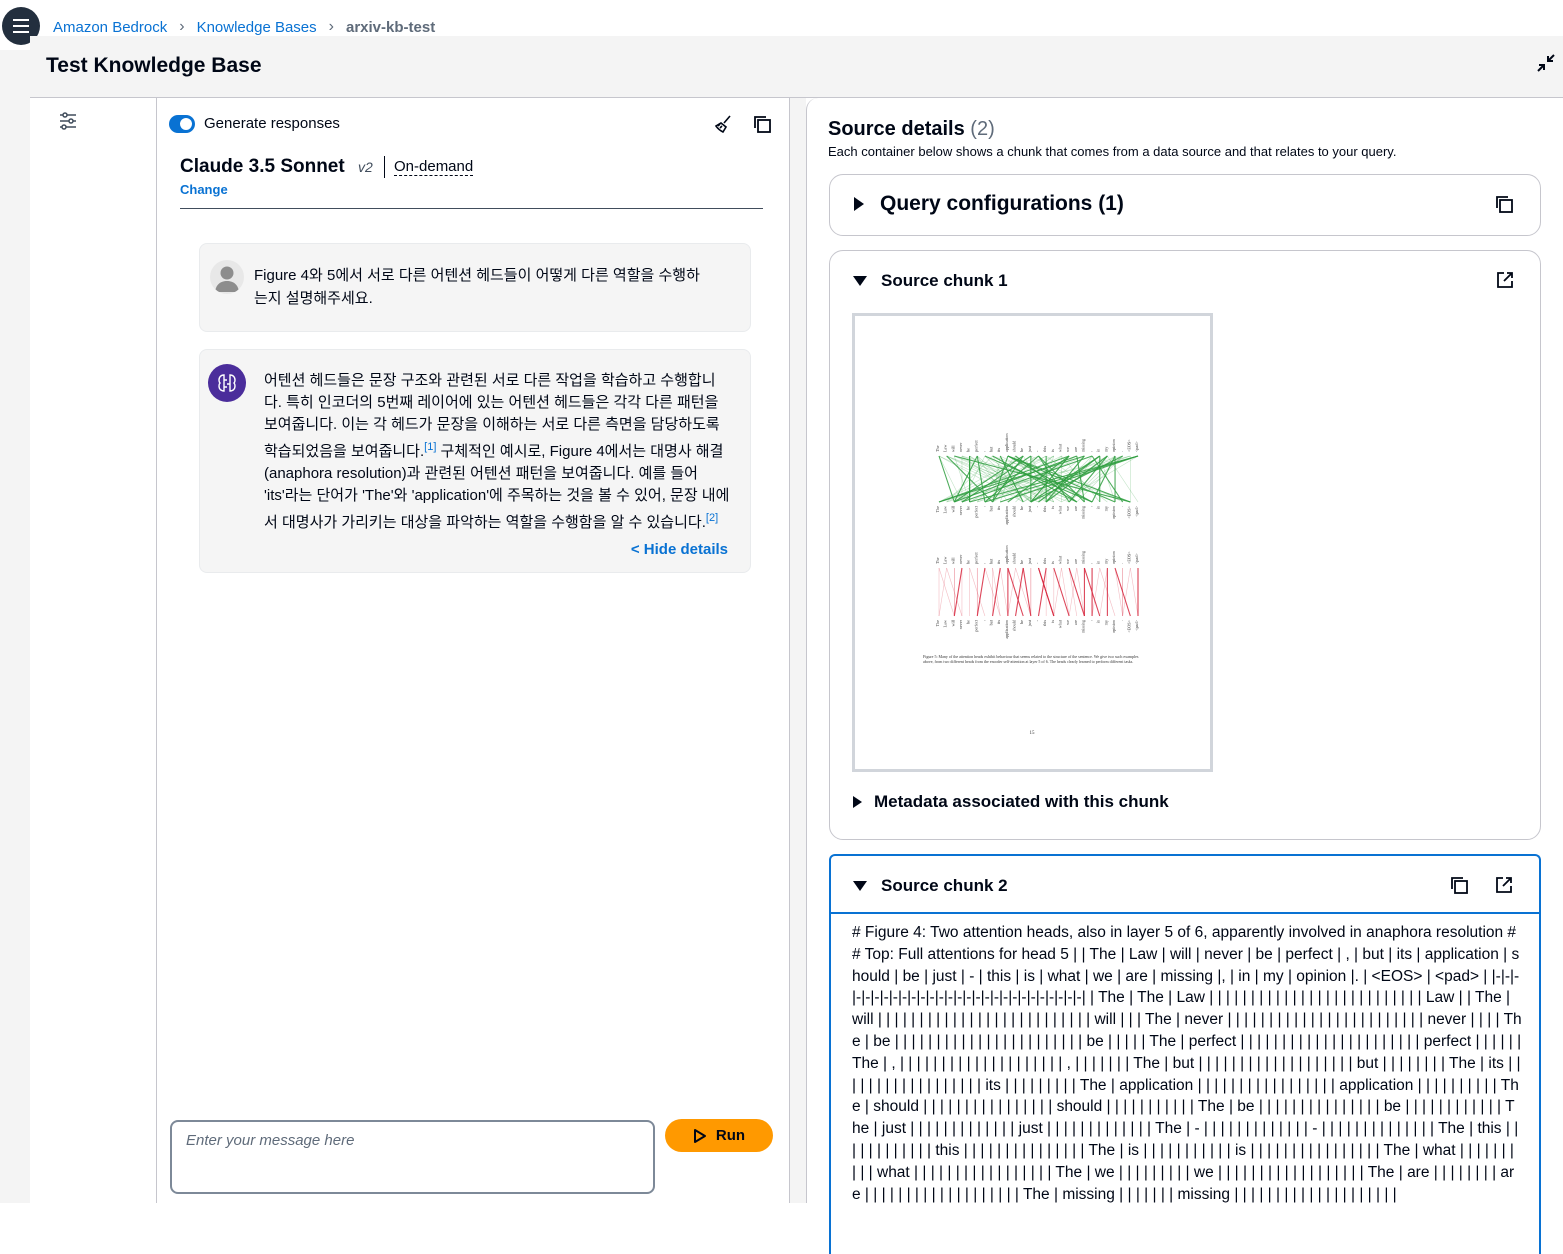  I want to click on source-chunk-1-header: Source chunk 1, so click(930, 281).